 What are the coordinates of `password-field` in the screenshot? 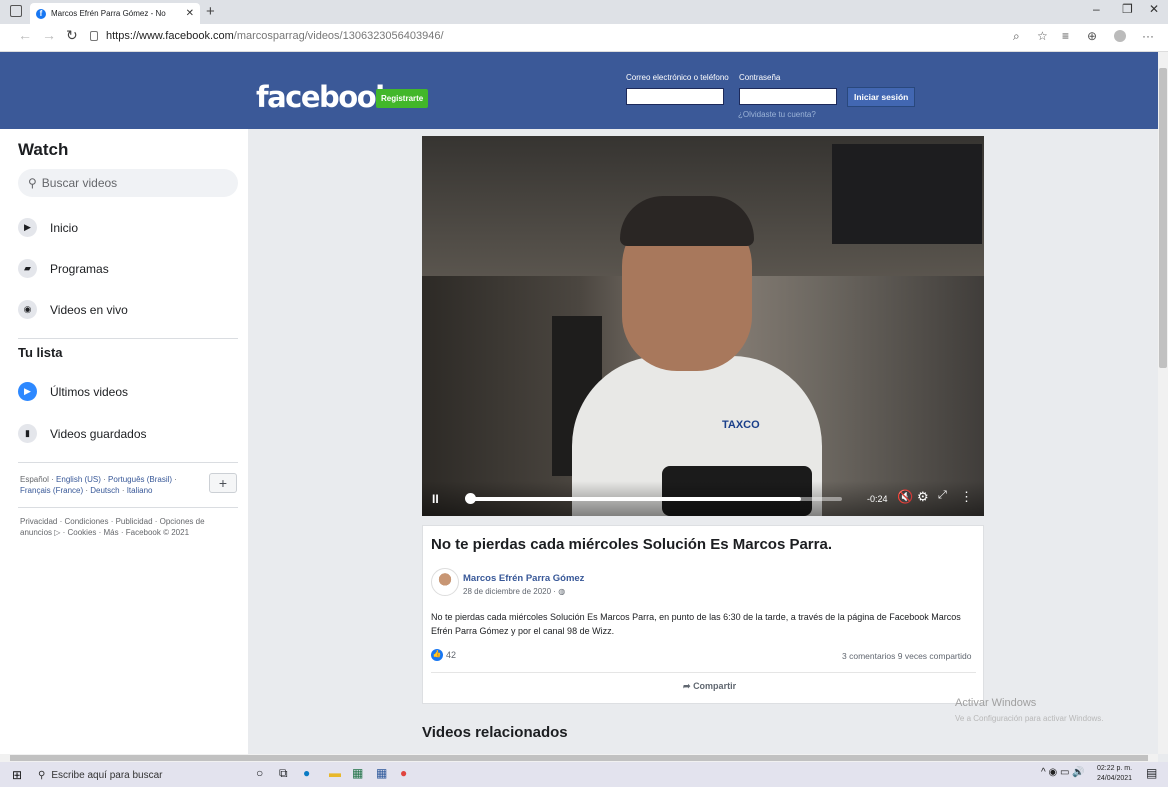 It's located at (788, 96).